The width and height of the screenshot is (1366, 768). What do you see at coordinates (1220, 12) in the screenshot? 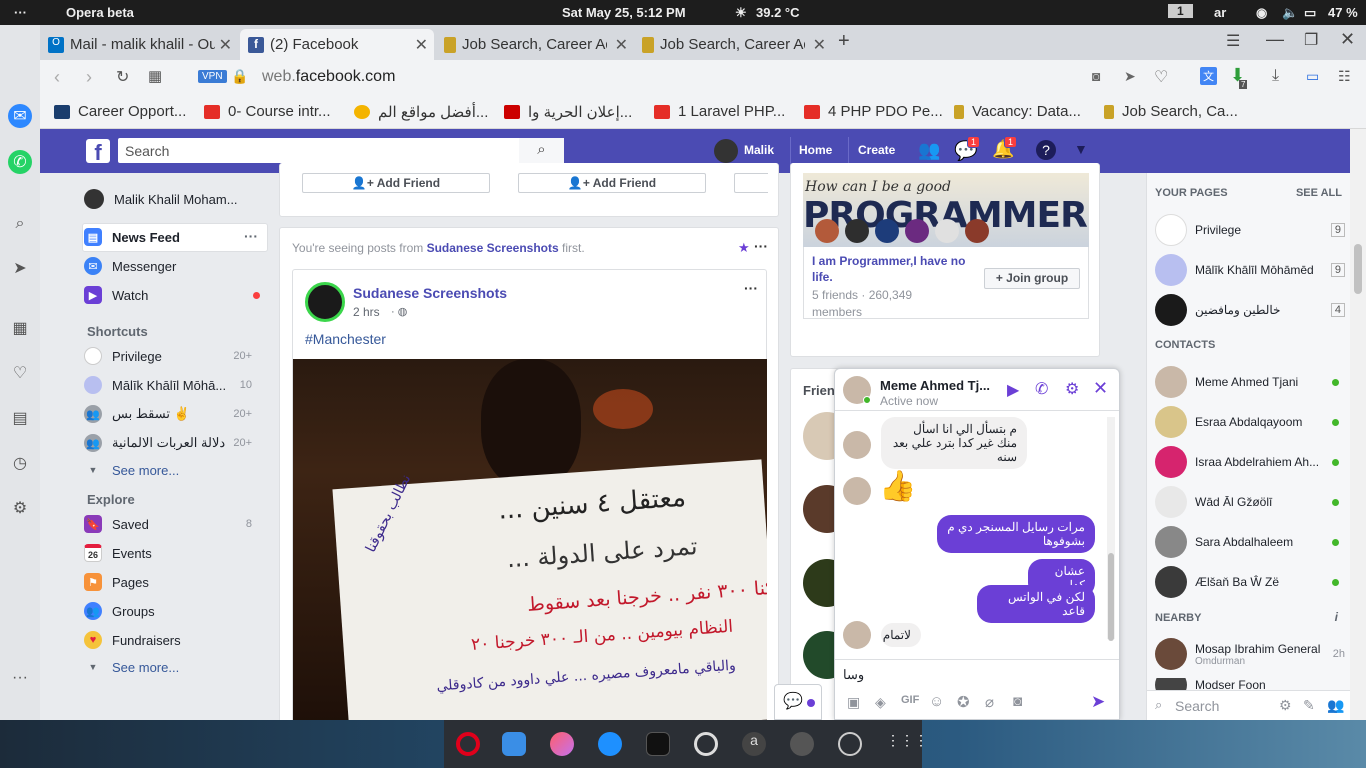
I see `input-language: ar` at bounding box center [1220, 12].